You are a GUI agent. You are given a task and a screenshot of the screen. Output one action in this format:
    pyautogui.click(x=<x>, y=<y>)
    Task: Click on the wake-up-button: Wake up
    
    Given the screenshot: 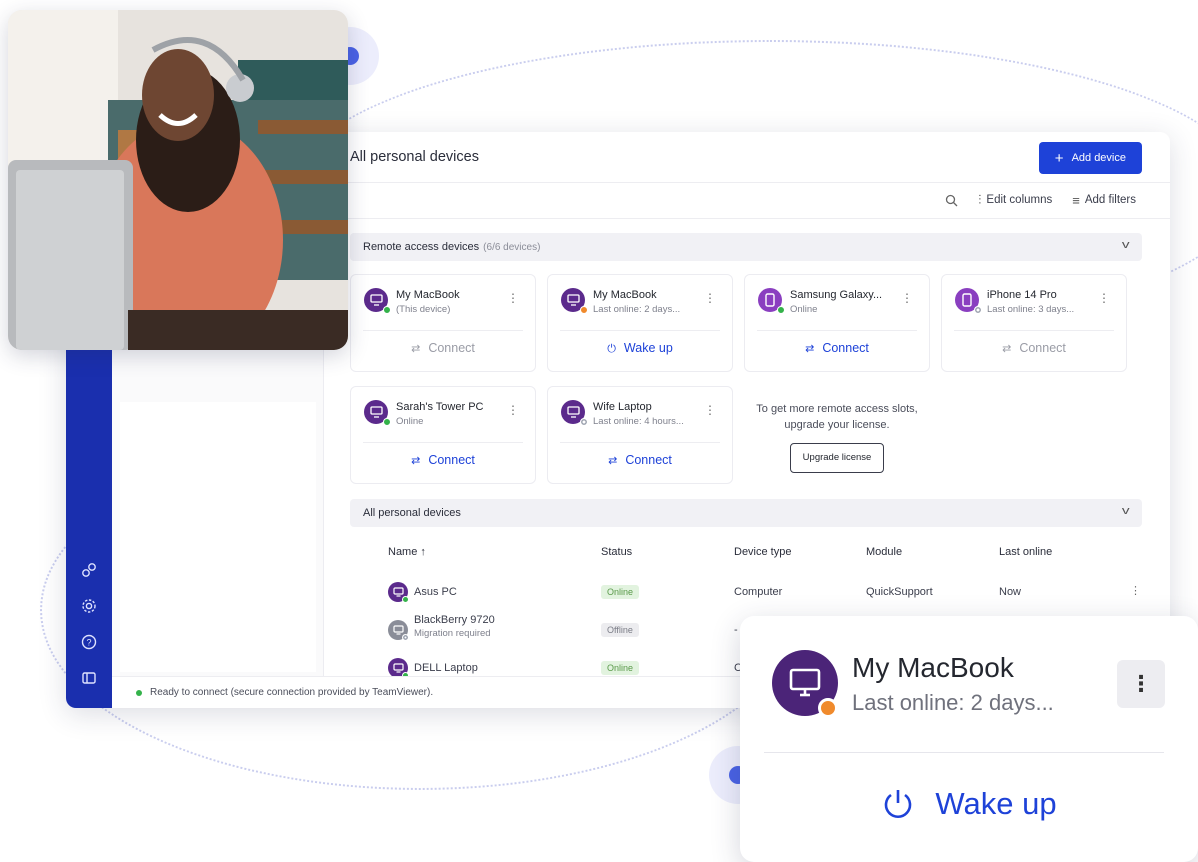 What is the action you would take?
    pyautogui.click(x=969, y=804)
    